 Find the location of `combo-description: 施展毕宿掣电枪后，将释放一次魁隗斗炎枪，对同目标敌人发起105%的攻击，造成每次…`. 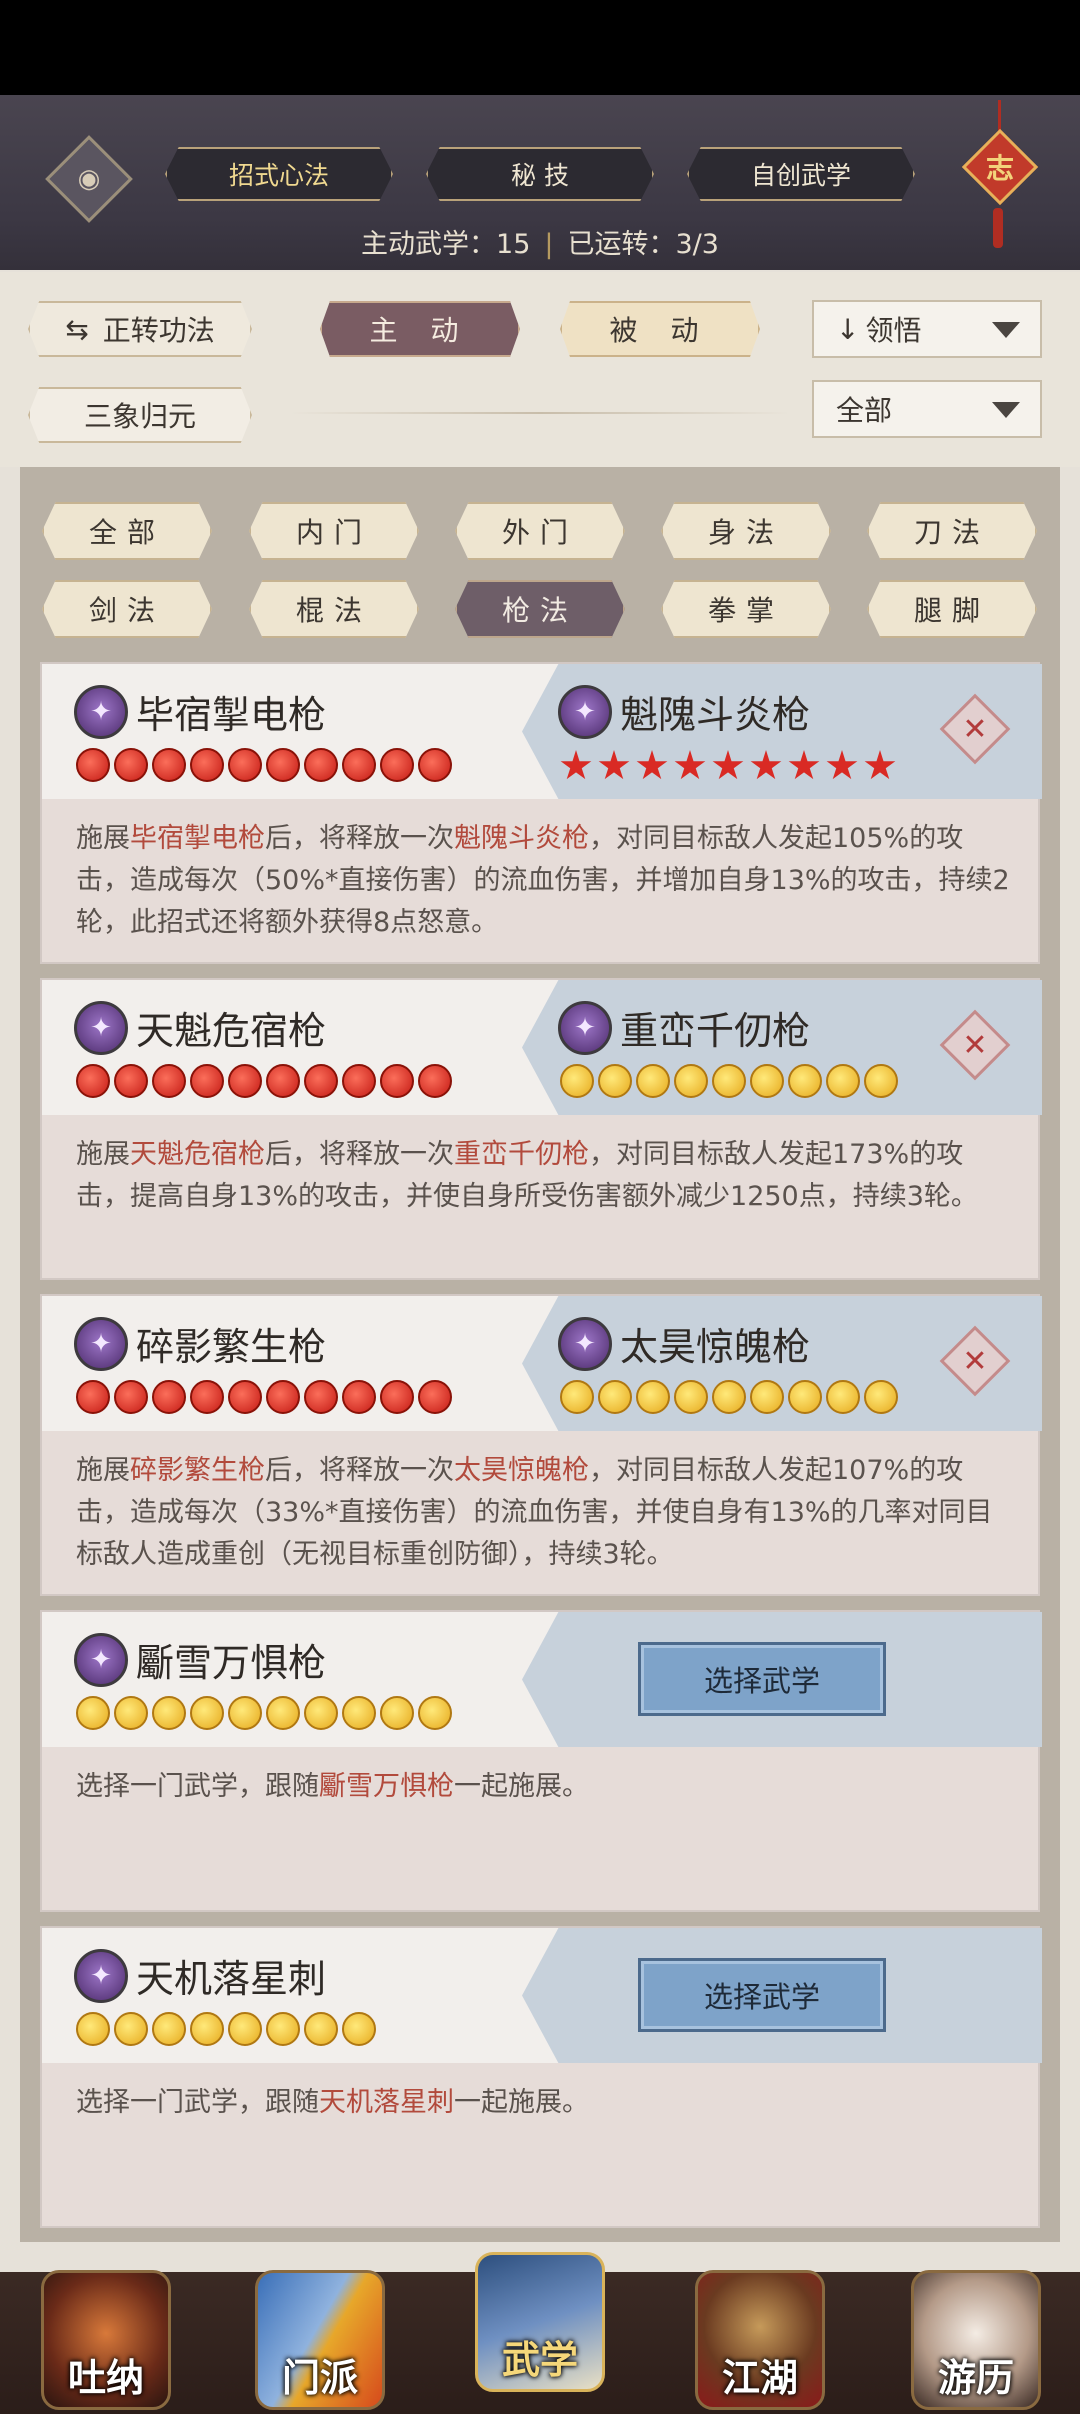

combo-description: 施展毕宿掣电枪后，将释放一次魁隗斗炎枪，对同目标敌人发起105%的攻击，造成每次… is located at coordinates (543, 880).